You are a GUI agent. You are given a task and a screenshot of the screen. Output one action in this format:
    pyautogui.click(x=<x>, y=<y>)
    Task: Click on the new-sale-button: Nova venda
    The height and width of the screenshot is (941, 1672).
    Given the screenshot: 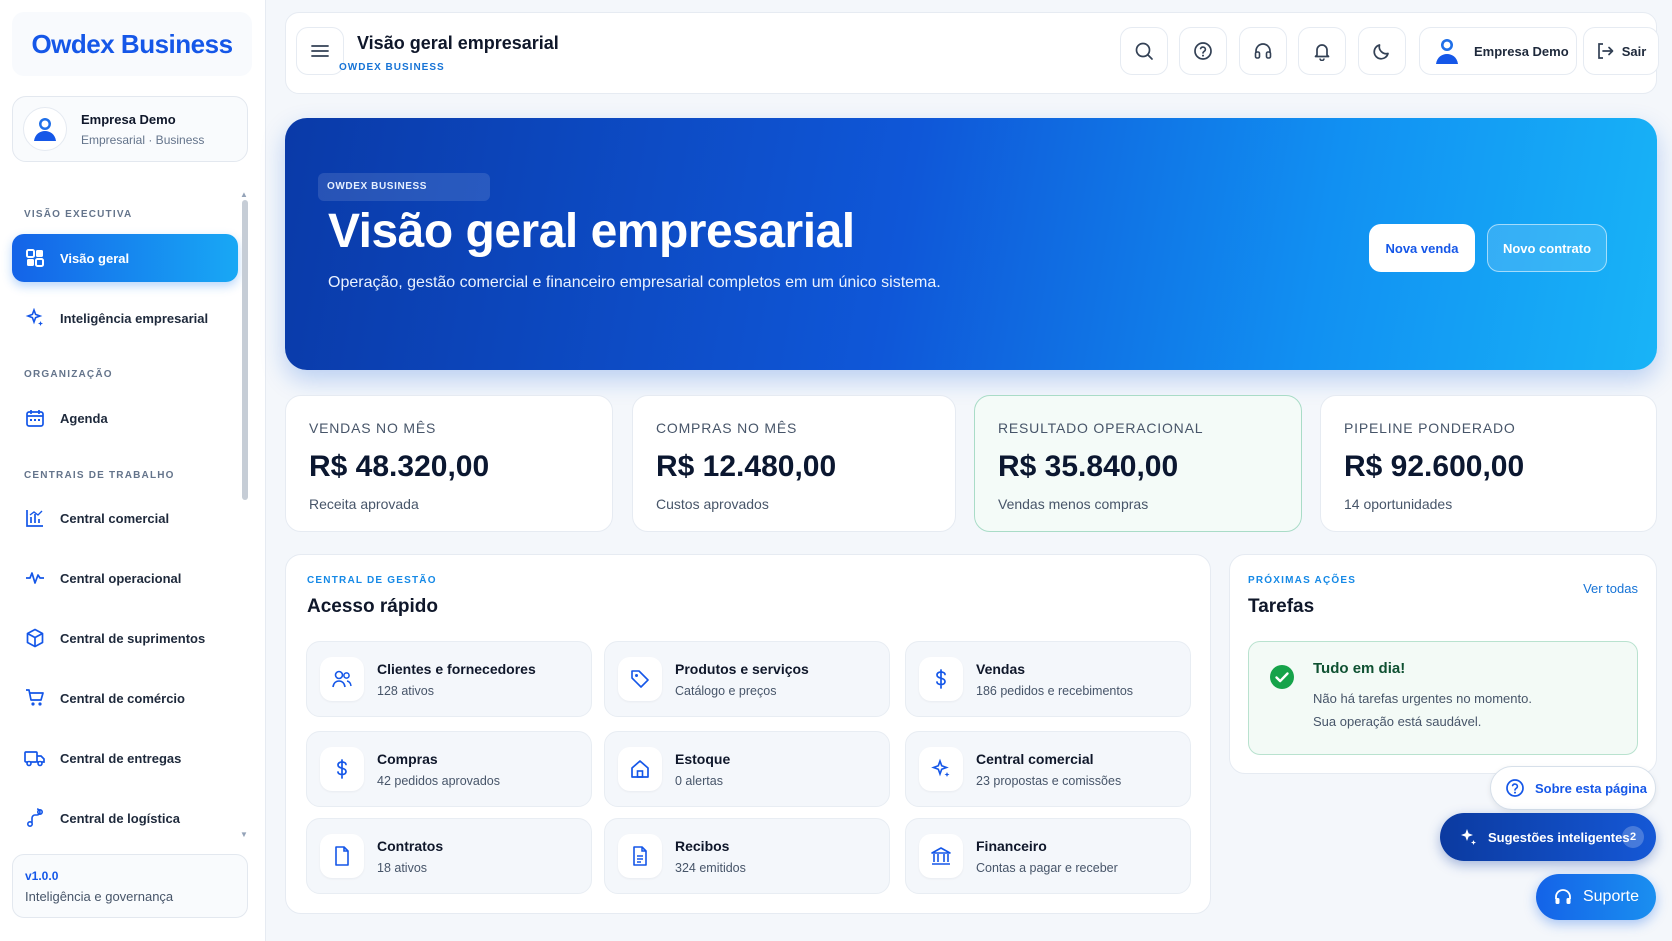 What is the action you would take?
    pyautogui.click(x=1422, y=248)
    